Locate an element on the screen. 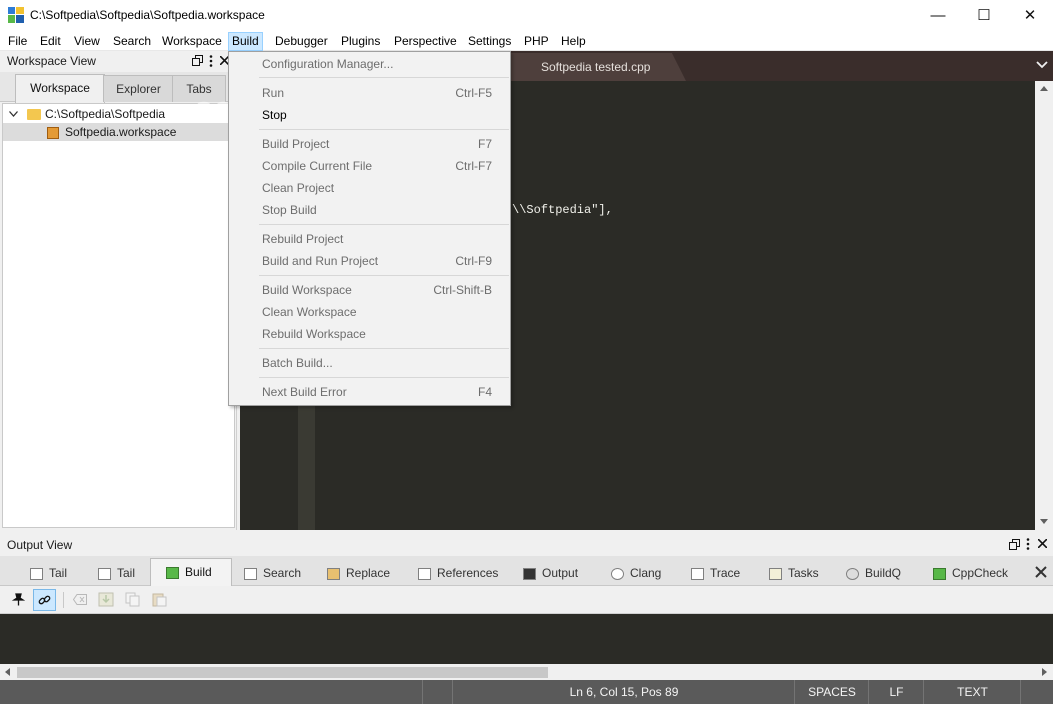  maximize-button: ☐ is located at coordinates (984, 15).